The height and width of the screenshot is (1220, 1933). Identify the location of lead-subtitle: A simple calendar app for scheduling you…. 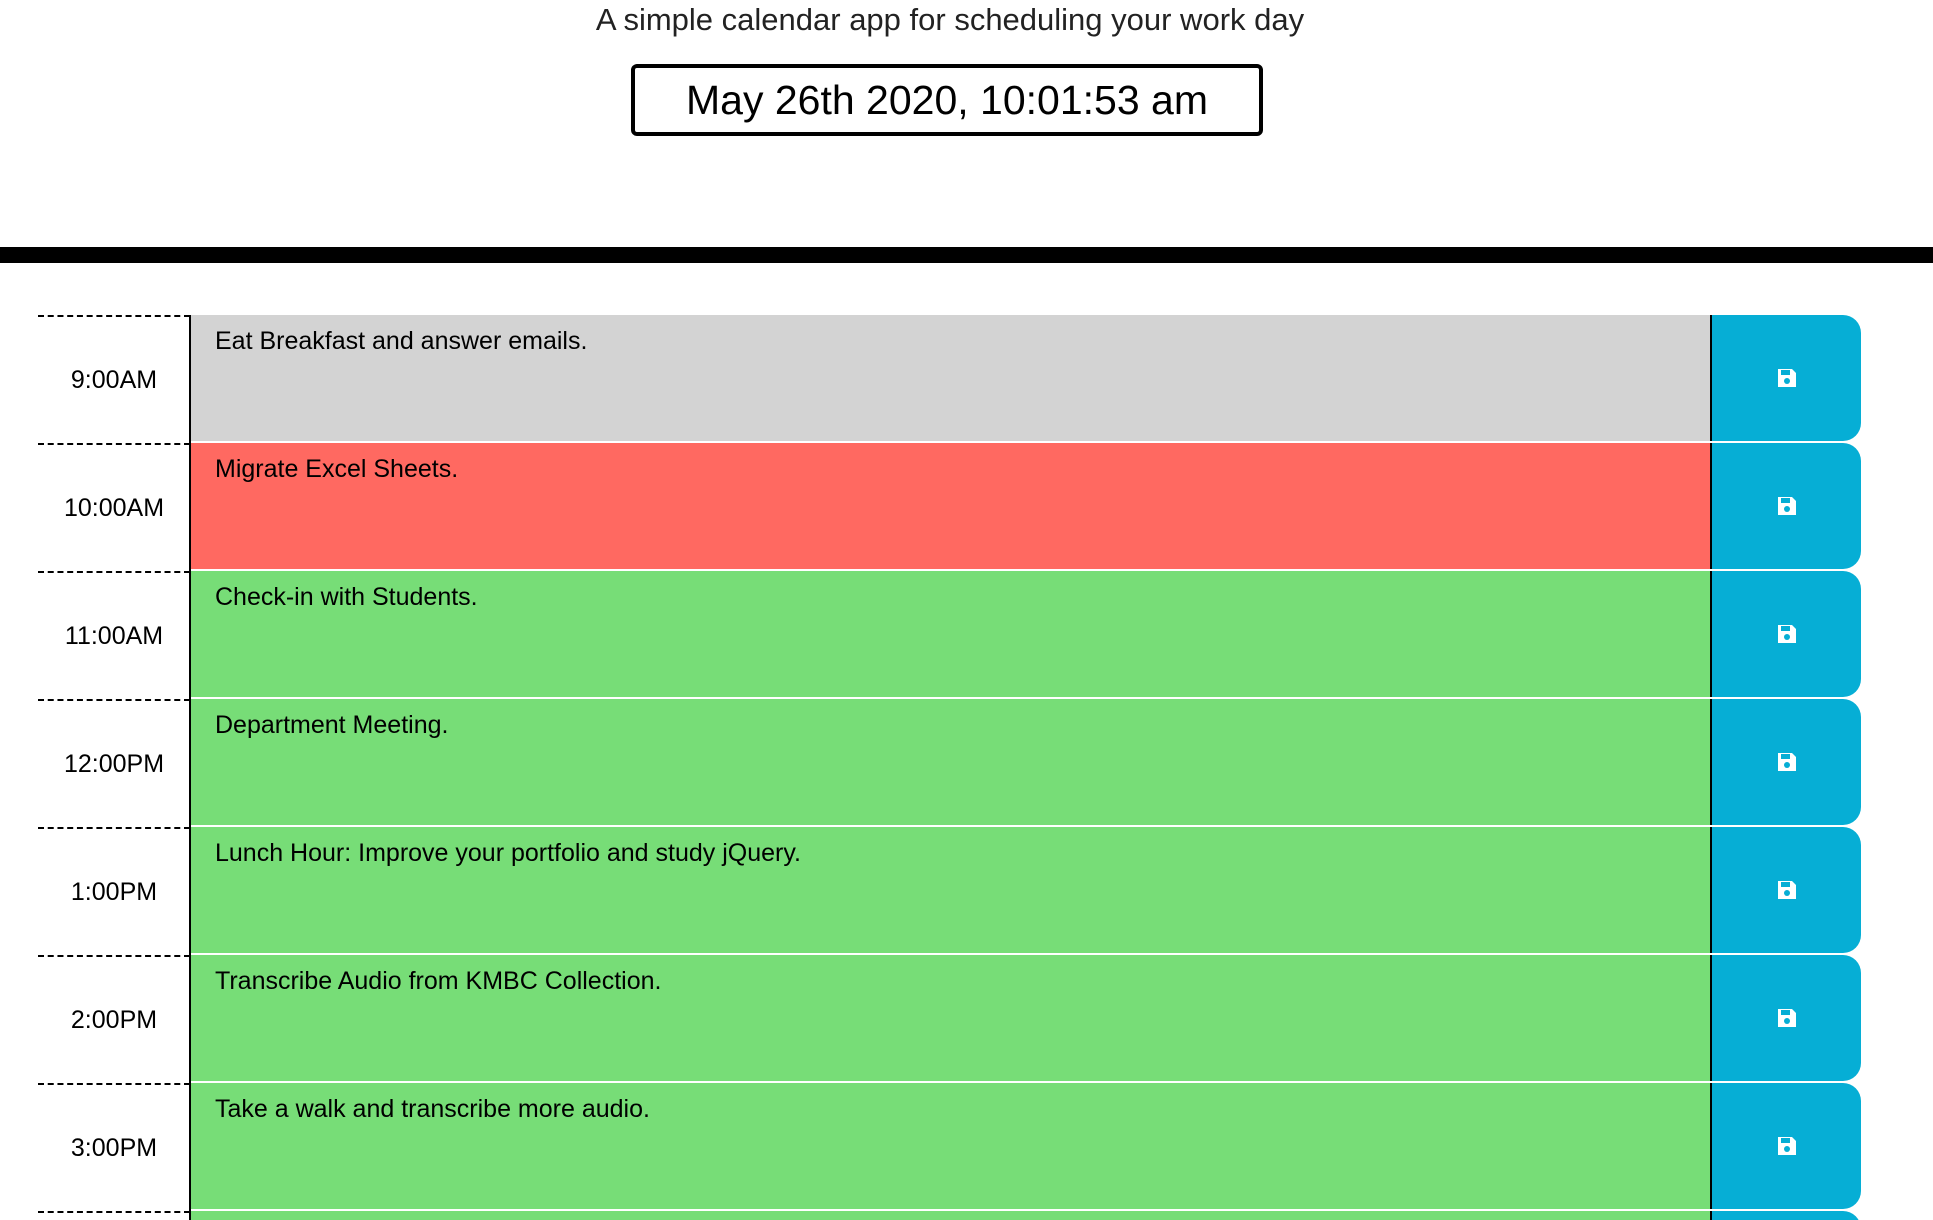
(950, 19).